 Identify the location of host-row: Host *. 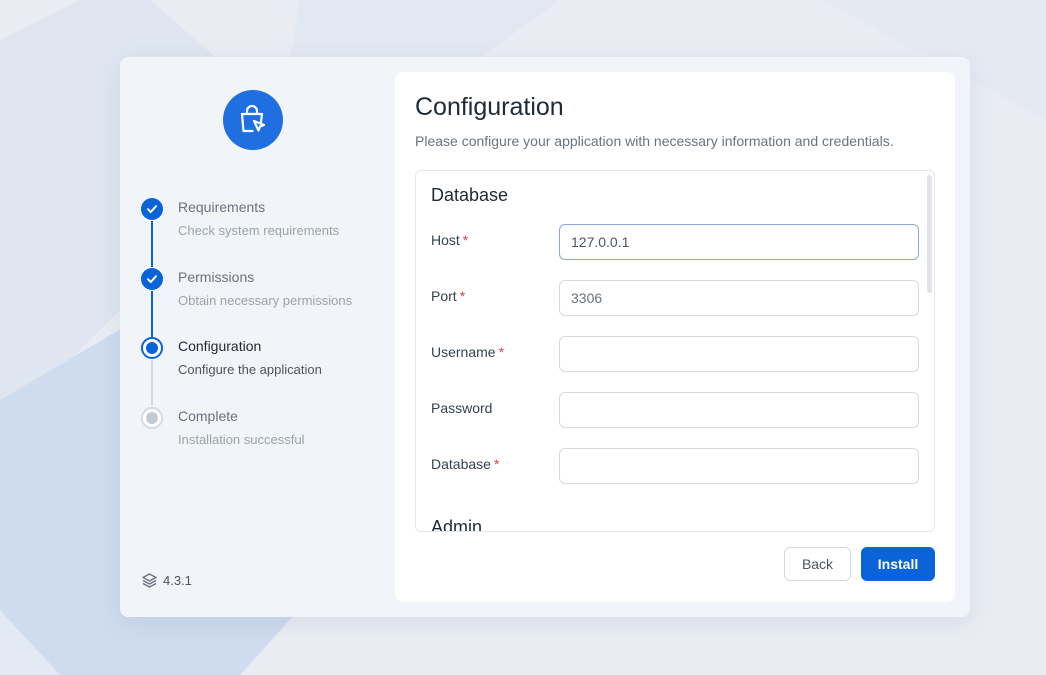
(675, 242).